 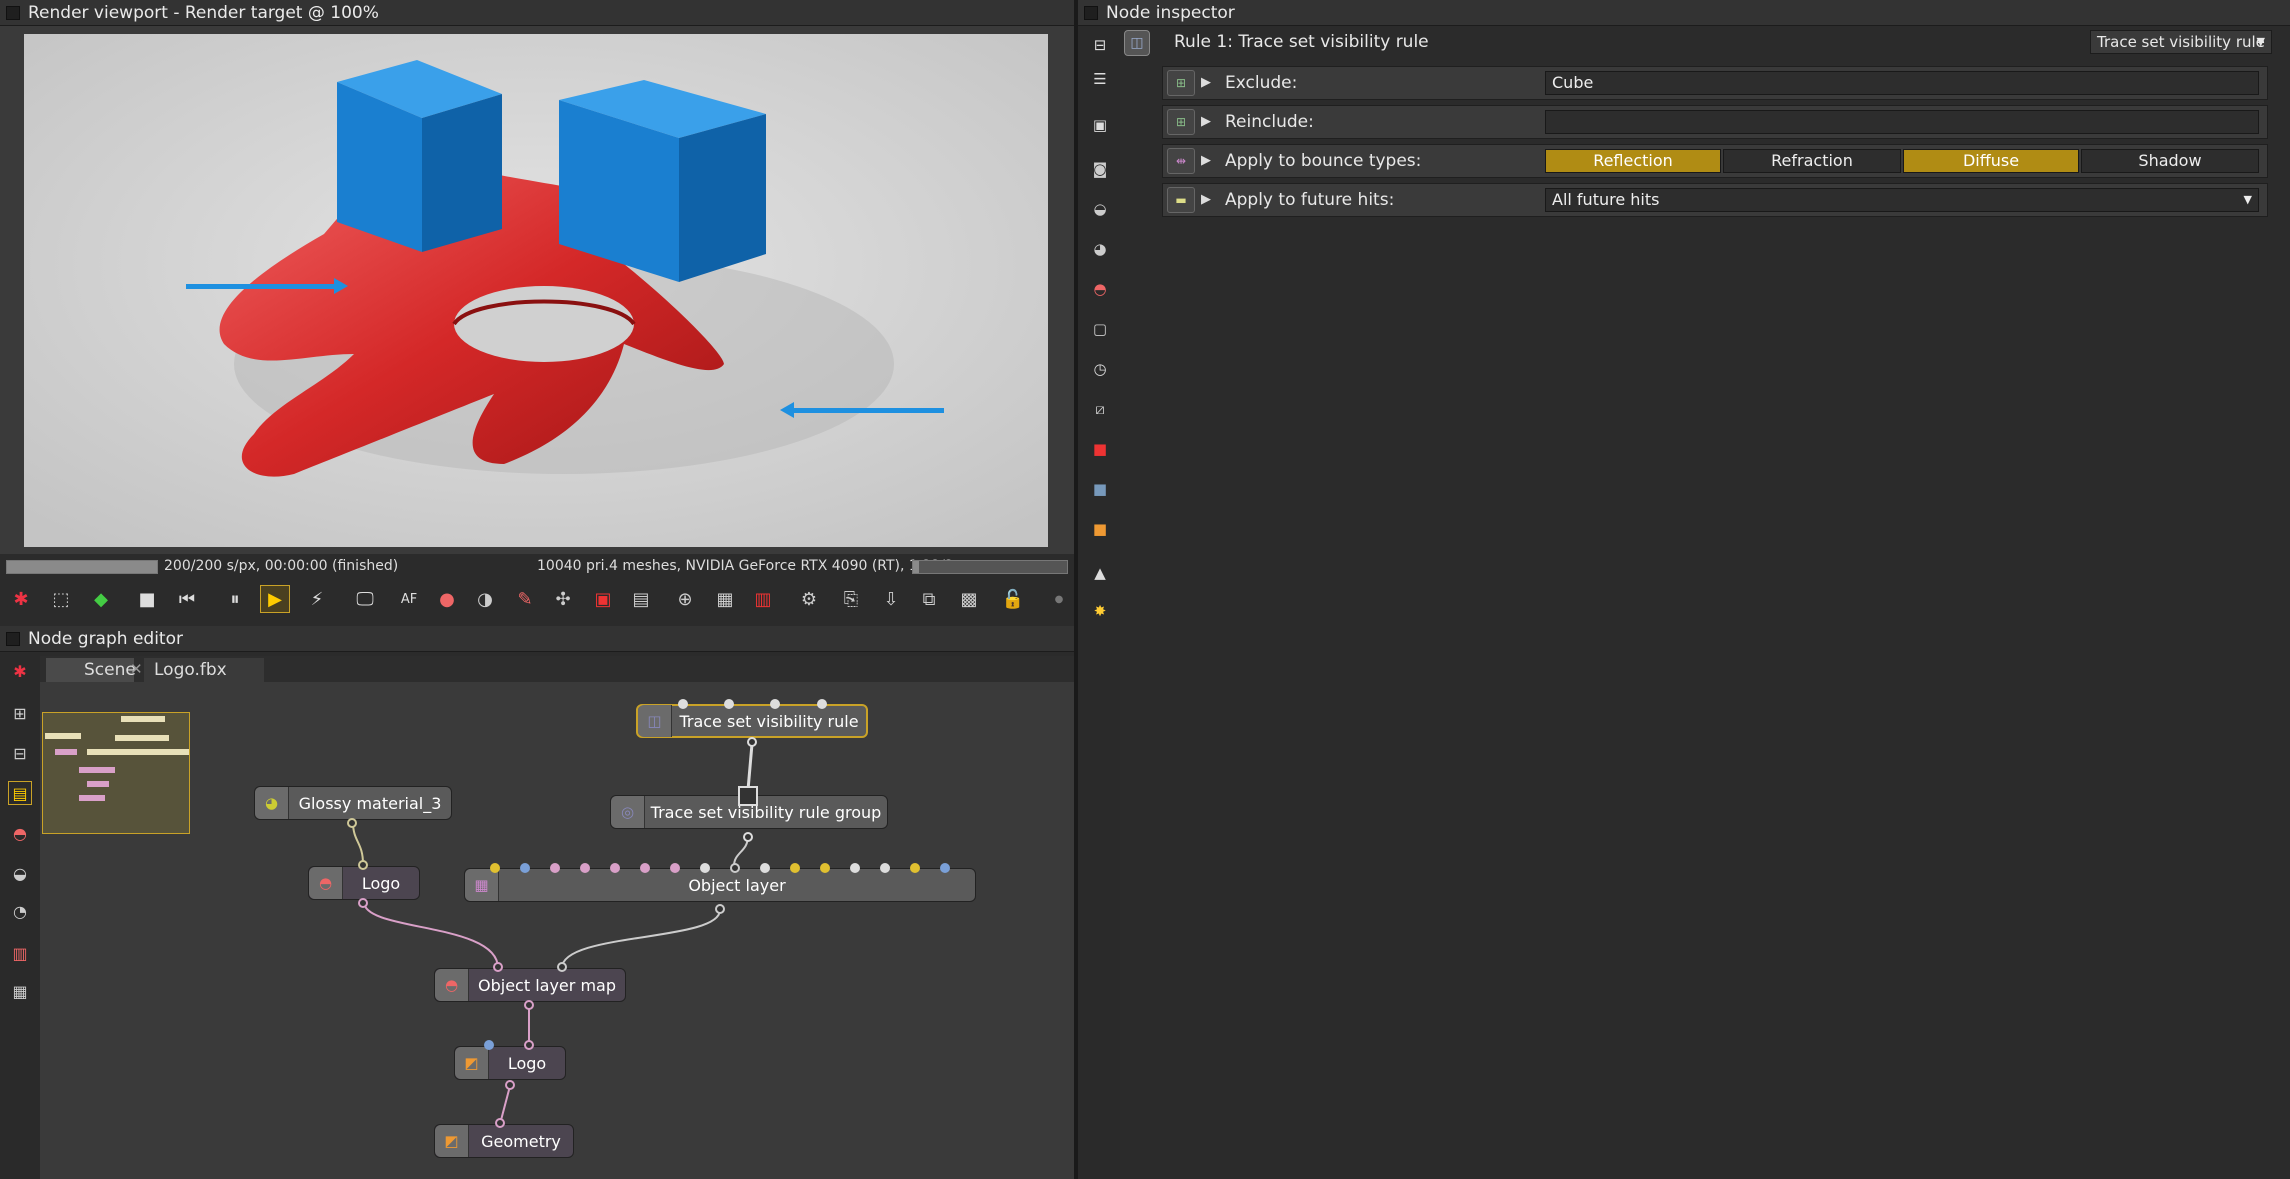 What do you see at coordinates (641, 599) in the screenshot?
I see `film-region-icon: ▤` at bounding box center [641, 599].